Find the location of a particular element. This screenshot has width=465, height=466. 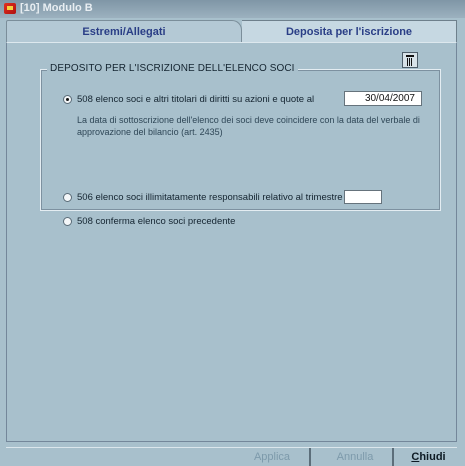

tab-estremi-allegati: Estremi/Allegati is located at coordinates (124, 31).